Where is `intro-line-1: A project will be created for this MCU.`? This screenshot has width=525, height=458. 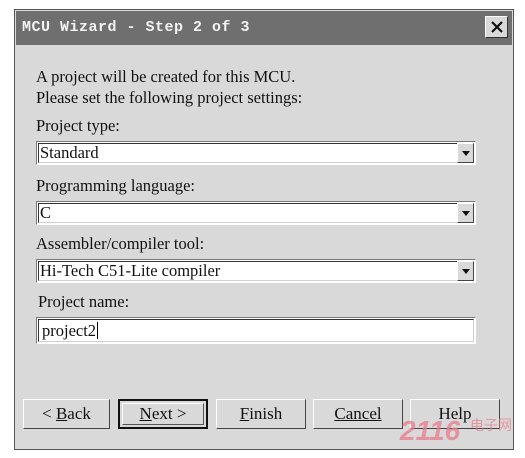 intro-line-1: A project will be created for this MCU. is located at coordinates (166, 76).